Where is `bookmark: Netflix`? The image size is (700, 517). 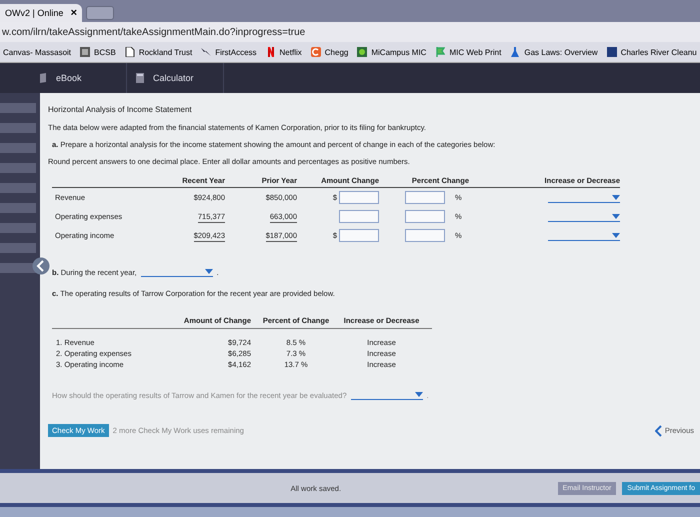 bookmark: Netflix is located at coordinates (284, 52).